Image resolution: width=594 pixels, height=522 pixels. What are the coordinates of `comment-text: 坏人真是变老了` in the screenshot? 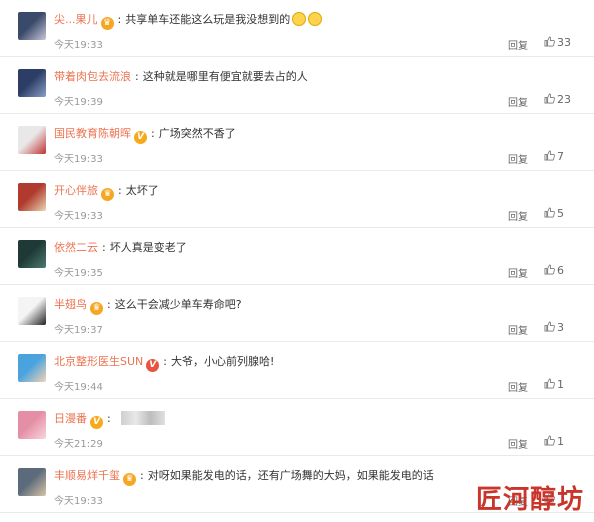 It's located at (148, 247).